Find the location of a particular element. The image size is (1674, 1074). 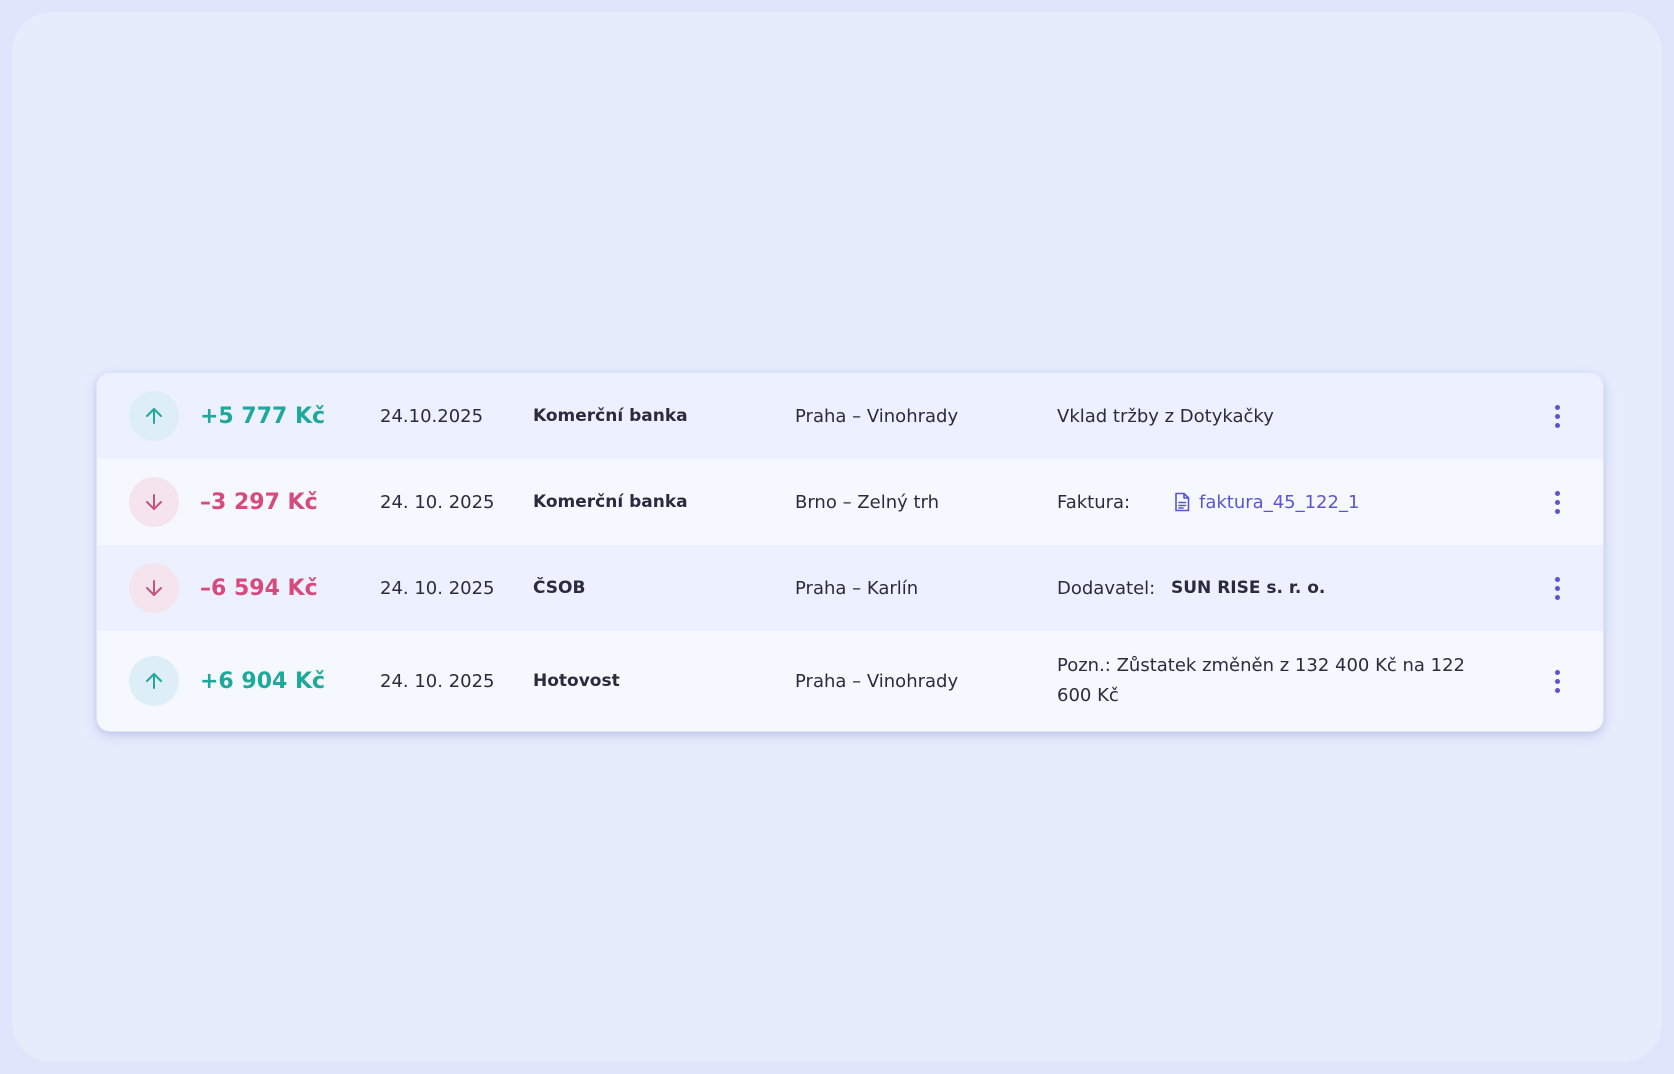

transaction-amount: +6 904 Kč is located at coordinates (263, 681).